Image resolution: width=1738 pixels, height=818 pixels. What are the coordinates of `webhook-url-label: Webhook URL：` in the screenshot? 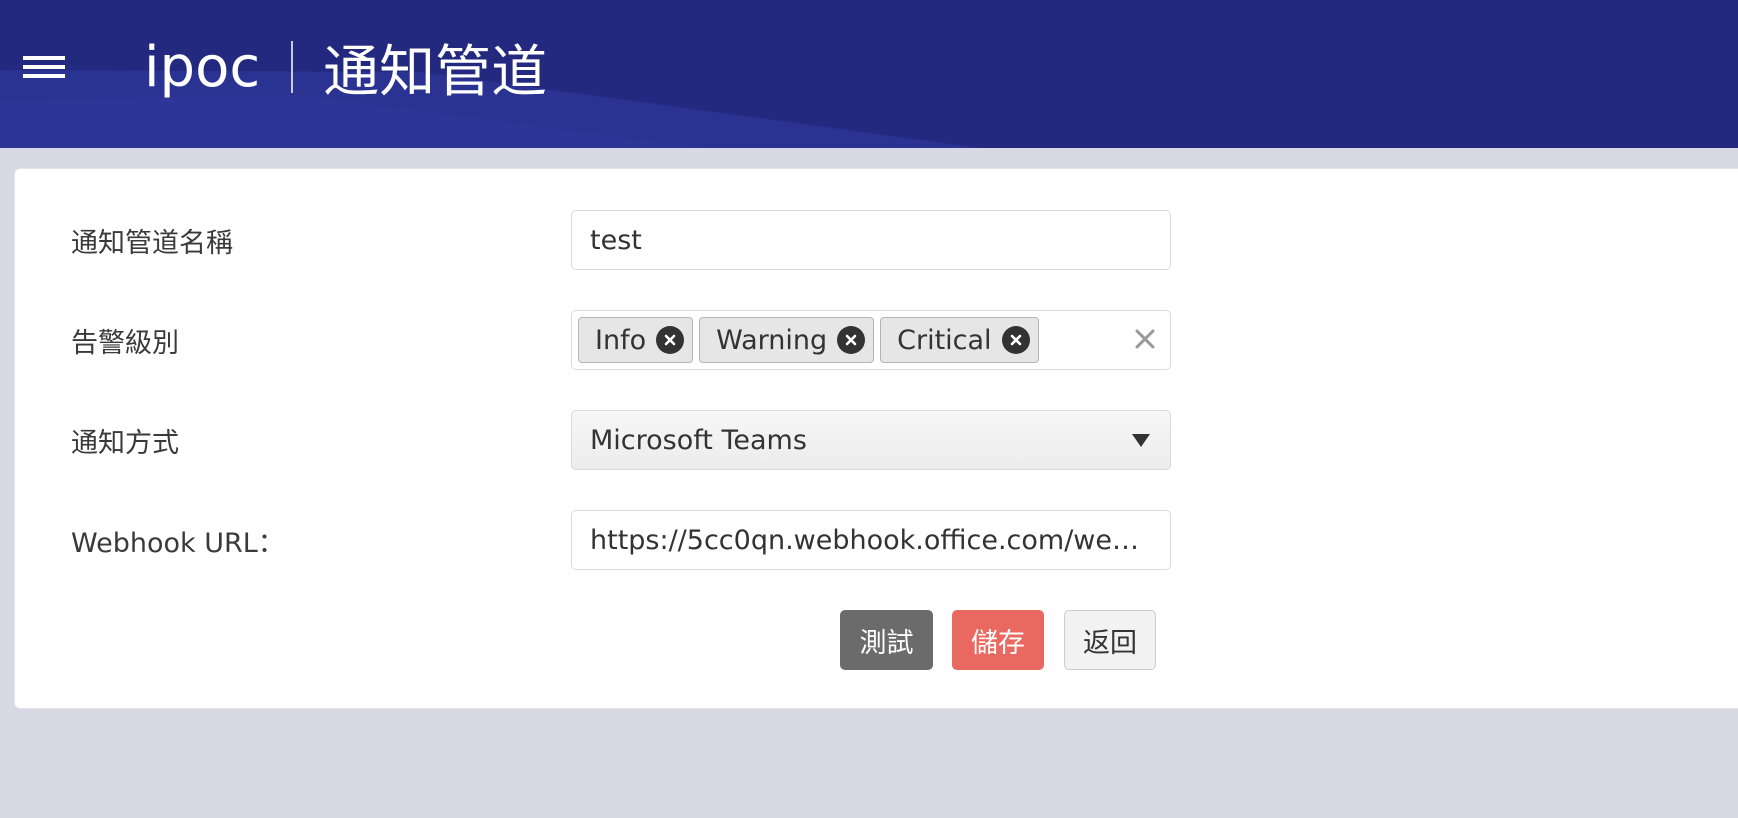 It's located at (178, 543).